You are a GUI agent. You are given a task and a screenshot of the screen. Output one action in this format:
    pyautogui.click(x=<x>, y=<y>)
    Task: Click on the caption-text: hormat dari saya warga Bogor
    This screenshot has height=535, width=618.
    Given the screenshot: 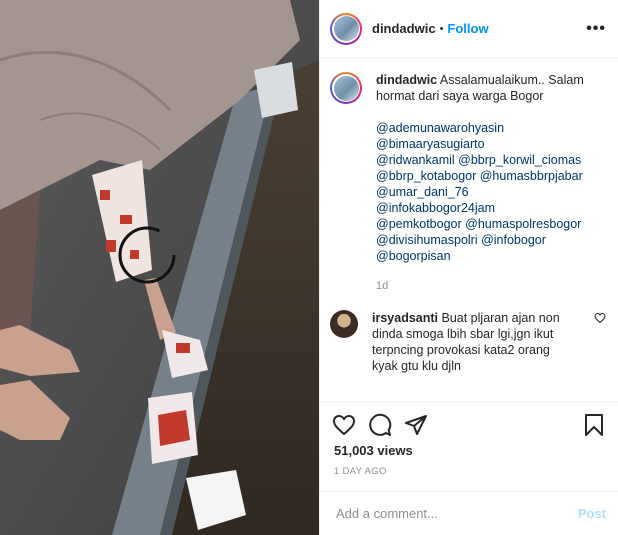 What is the action you would take?
    pyautogui.click(x=460, y=96)
    